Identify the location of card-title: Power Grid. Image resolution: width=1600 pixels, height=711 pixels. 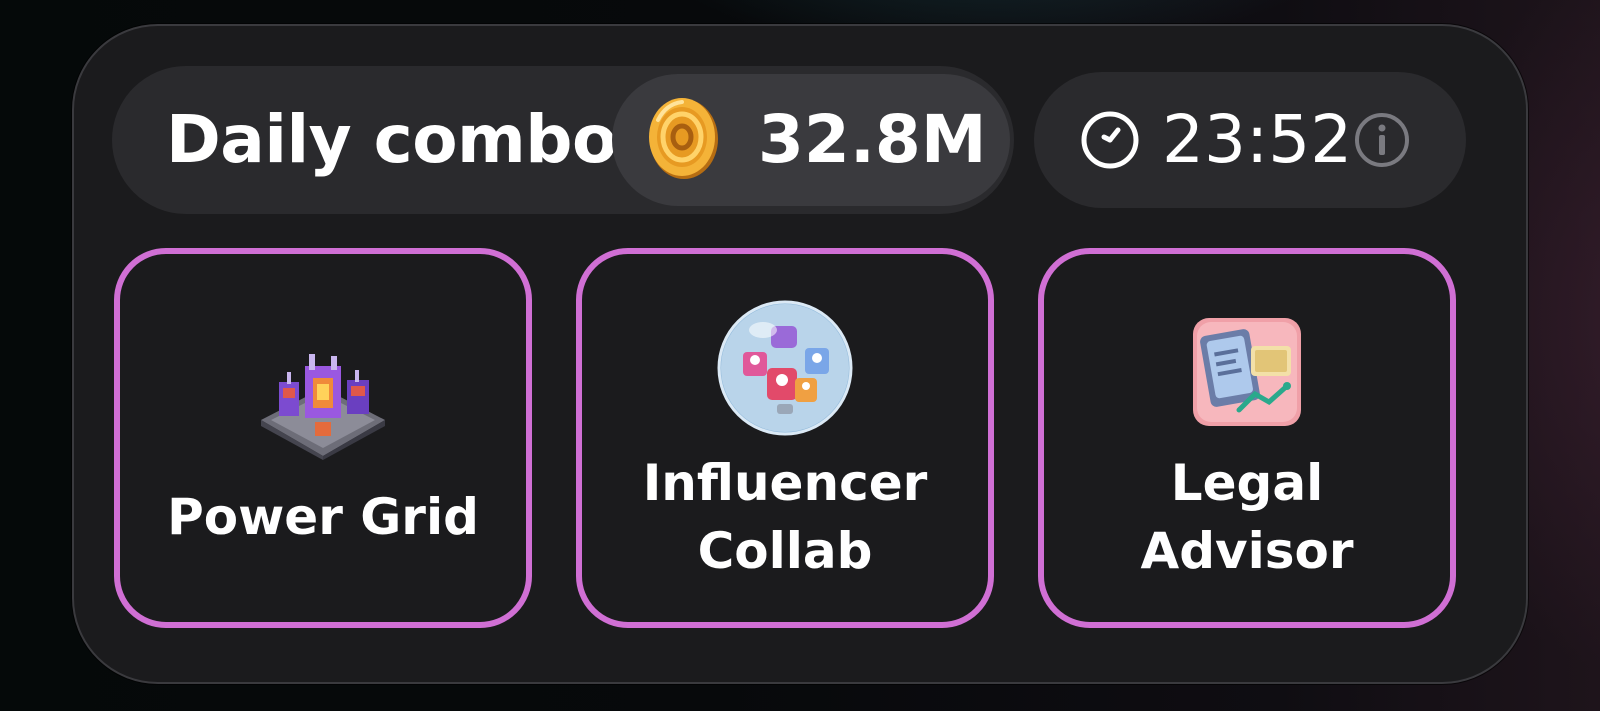
(323, 517).